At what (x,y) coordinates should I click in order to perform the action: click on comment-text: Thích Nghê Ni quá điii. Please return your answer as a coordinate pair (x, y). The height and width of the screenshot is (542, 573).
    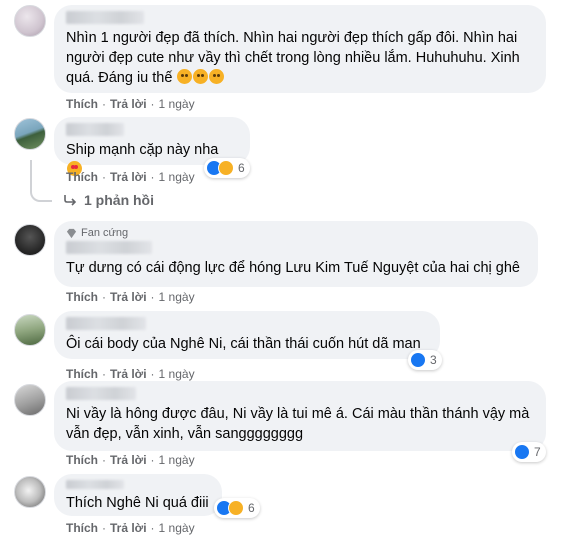
    Looking at the image, I should click on (137, 503).